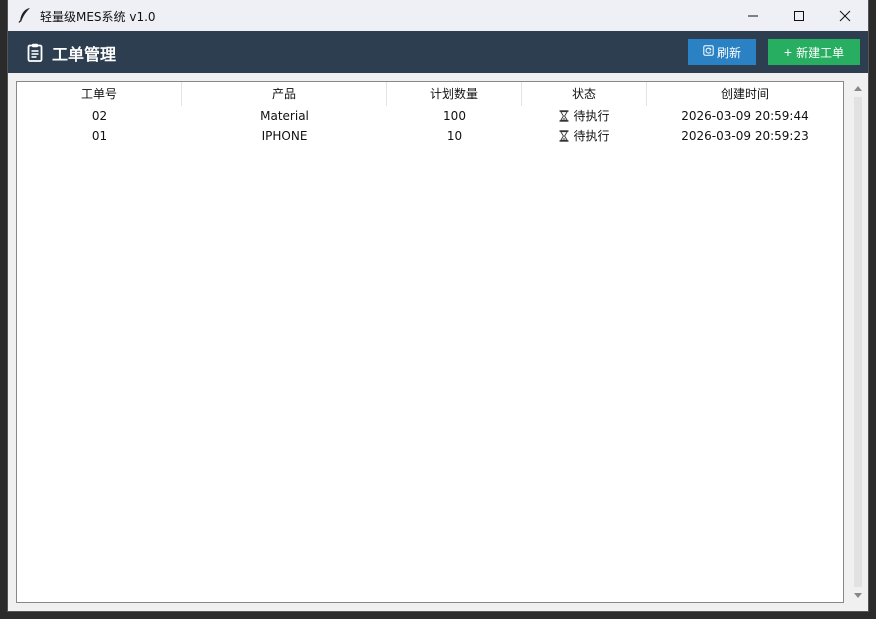 This screenshot has height=619, width=876. Describe the element at coordinates (25, 15) in the screenshot. I see `feather-icon` at that location.